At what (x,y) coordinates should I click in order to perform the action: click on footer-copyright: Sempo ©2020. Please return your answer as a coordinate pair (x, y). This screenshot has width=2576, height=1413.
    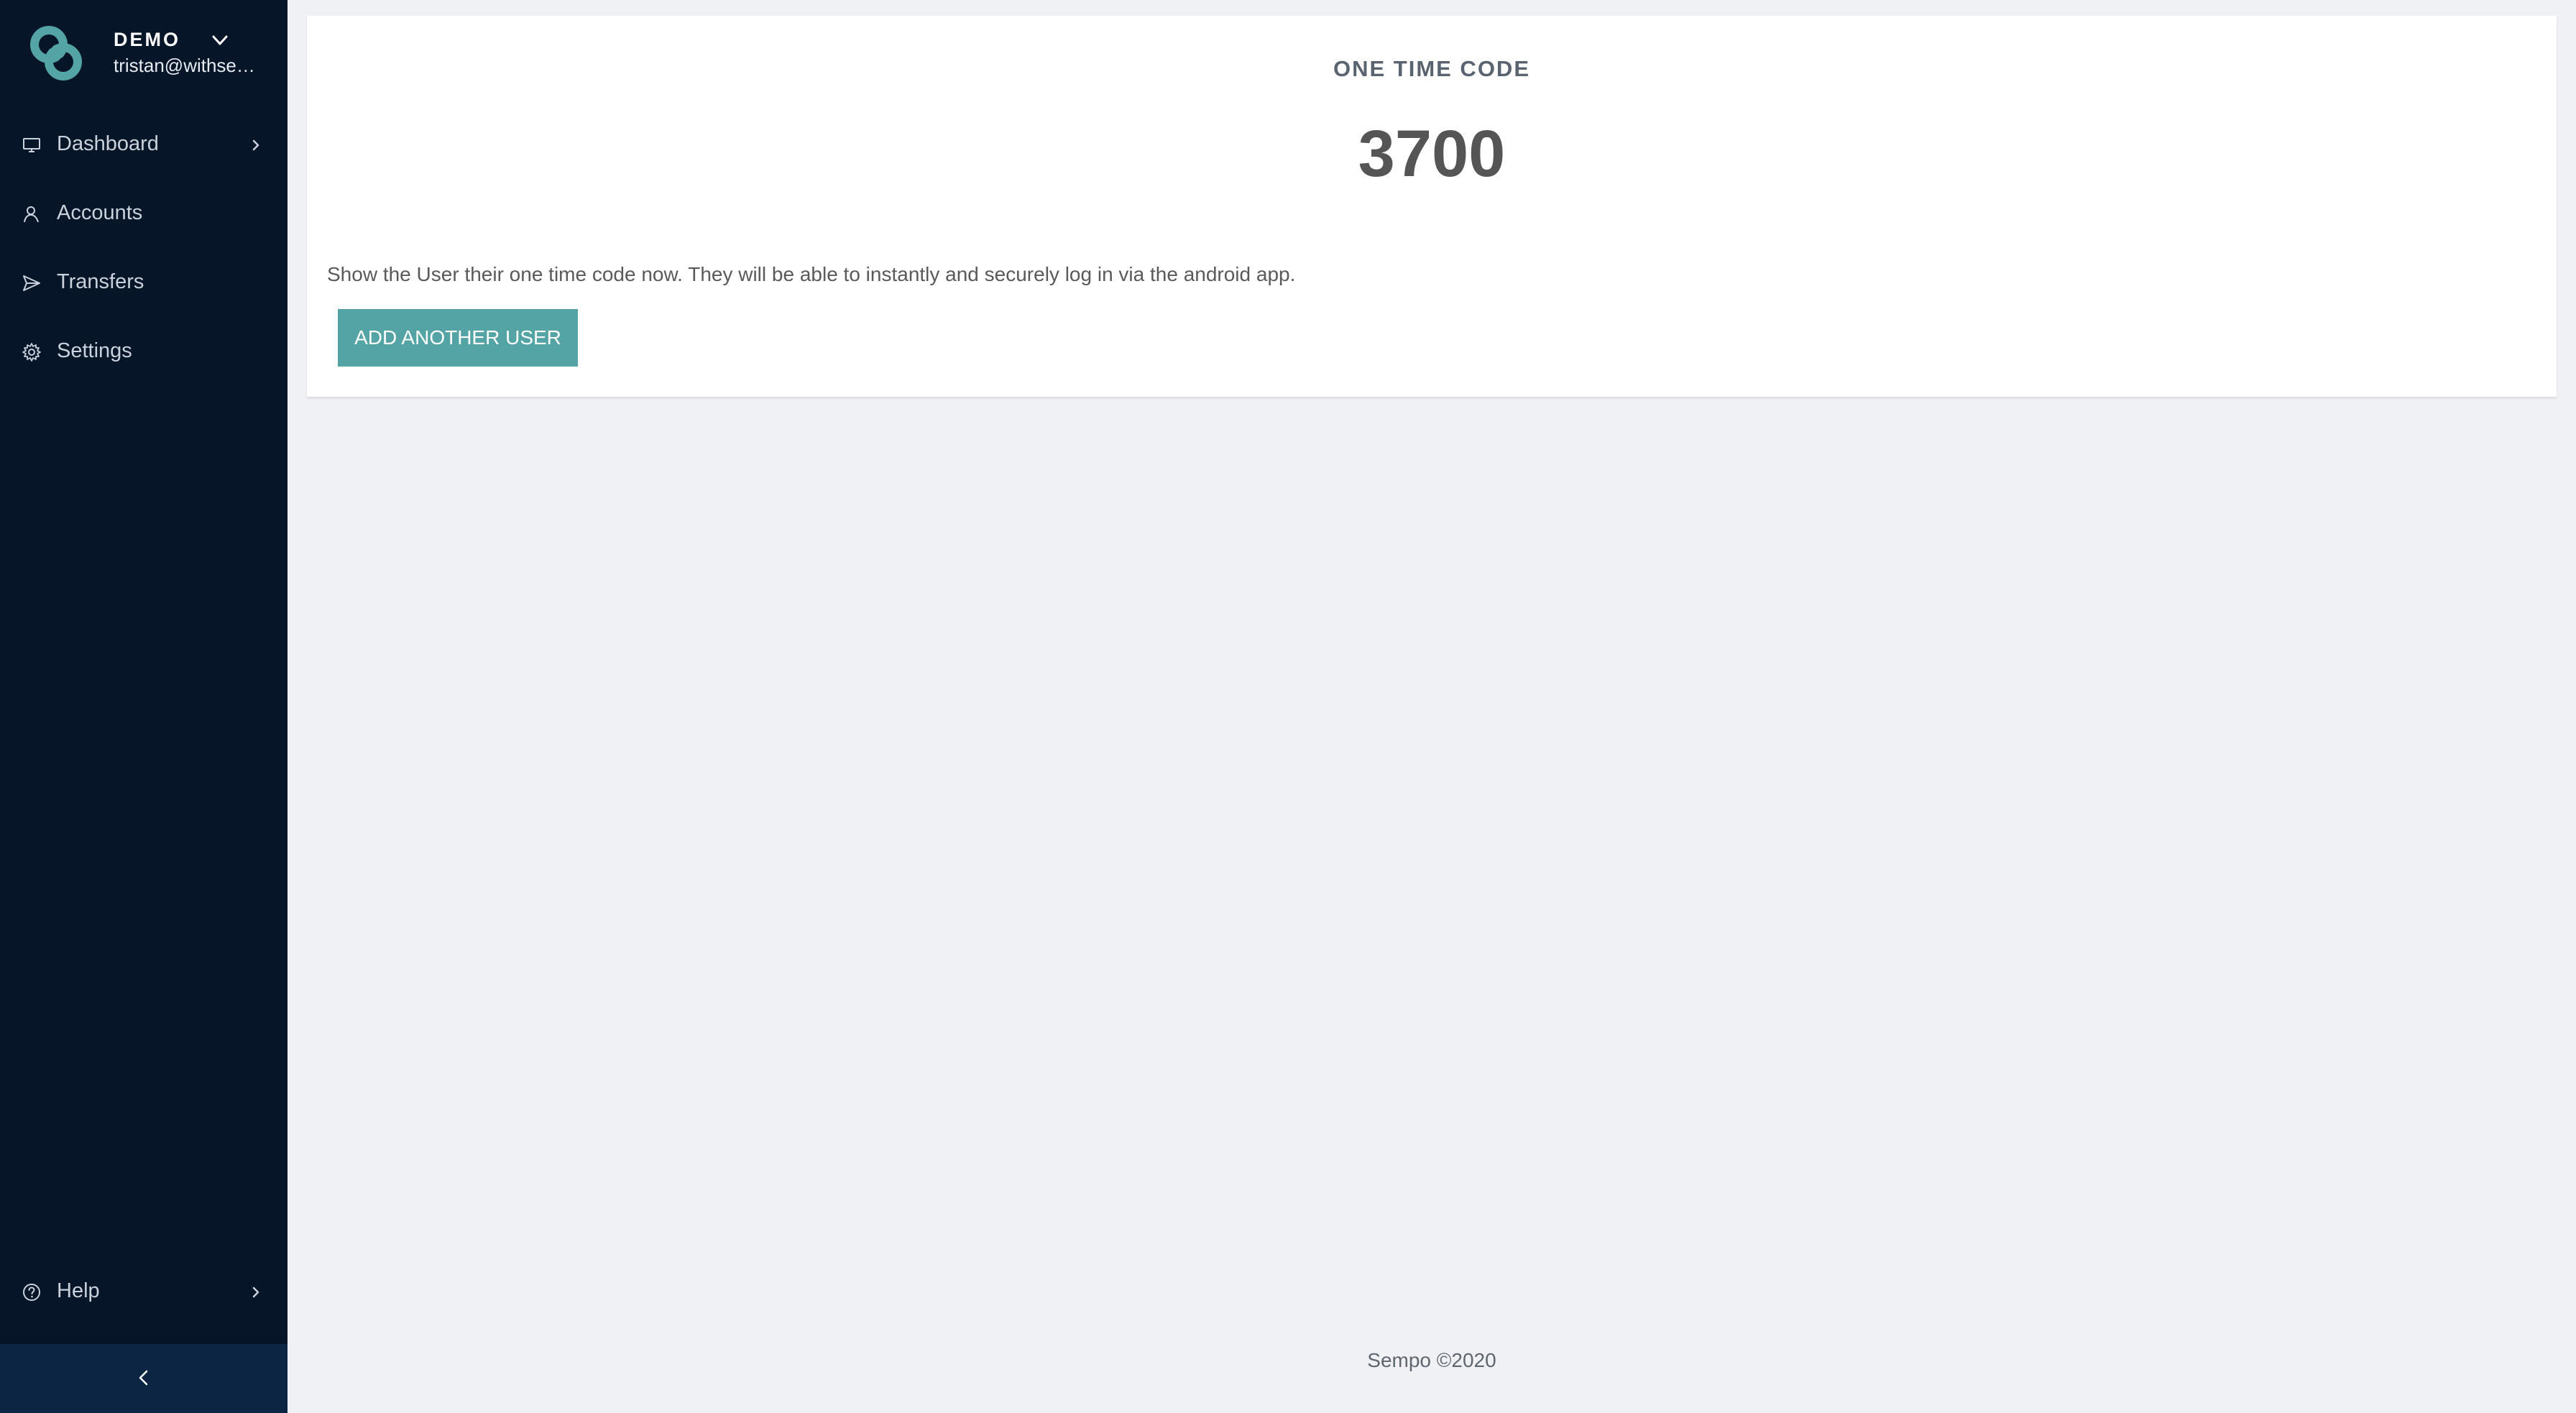
    Looking at the image, I should click on (1431, 1360).